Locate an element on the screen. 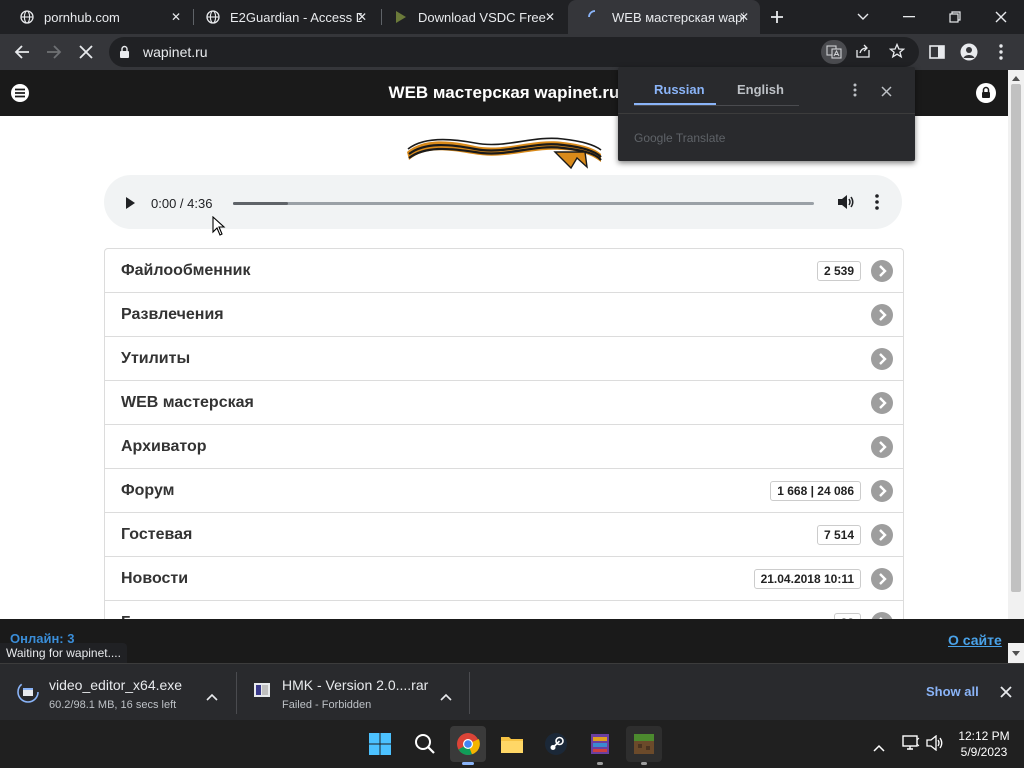 The image size is (1024, 768). new-tab-icon is located at coordinates (777, 17).